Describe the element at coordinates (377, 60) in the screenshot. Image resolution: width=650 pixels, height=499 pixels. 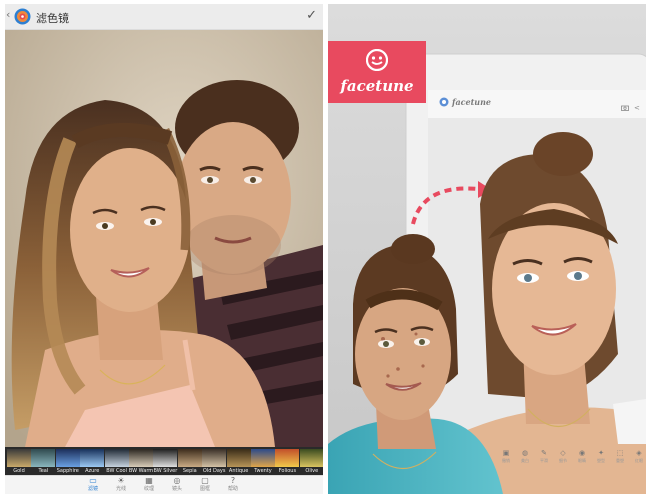
I see `facetune-logo-icon` at that location.